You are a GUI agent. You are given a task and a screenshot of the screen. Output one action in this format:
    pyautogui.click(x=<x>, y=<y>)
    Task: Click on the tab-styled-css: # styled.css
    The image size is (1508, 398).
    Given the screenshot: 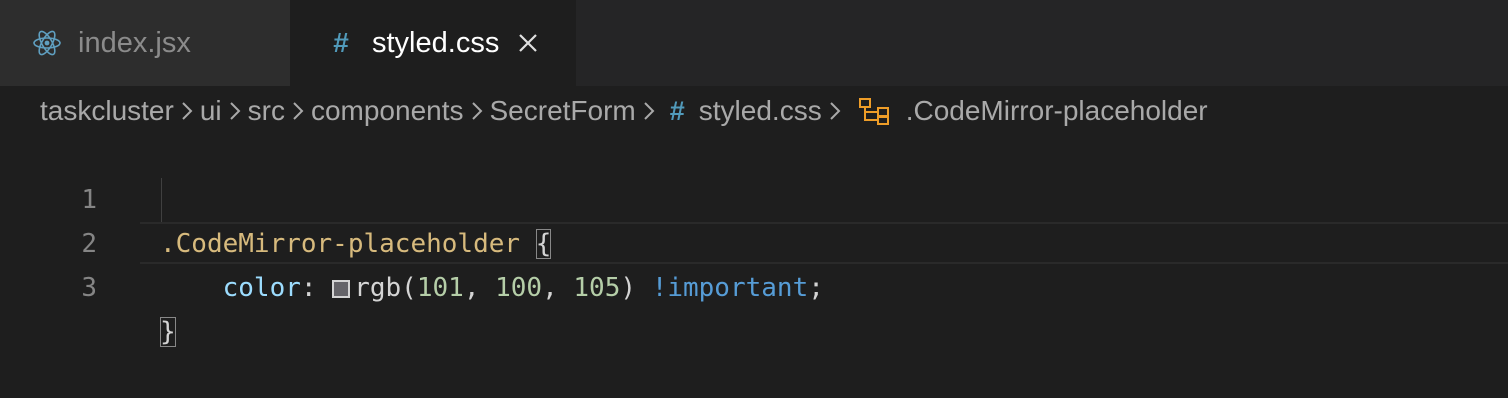 What is the action you would take?
    pyautogui.click(x=433, y=43)
    